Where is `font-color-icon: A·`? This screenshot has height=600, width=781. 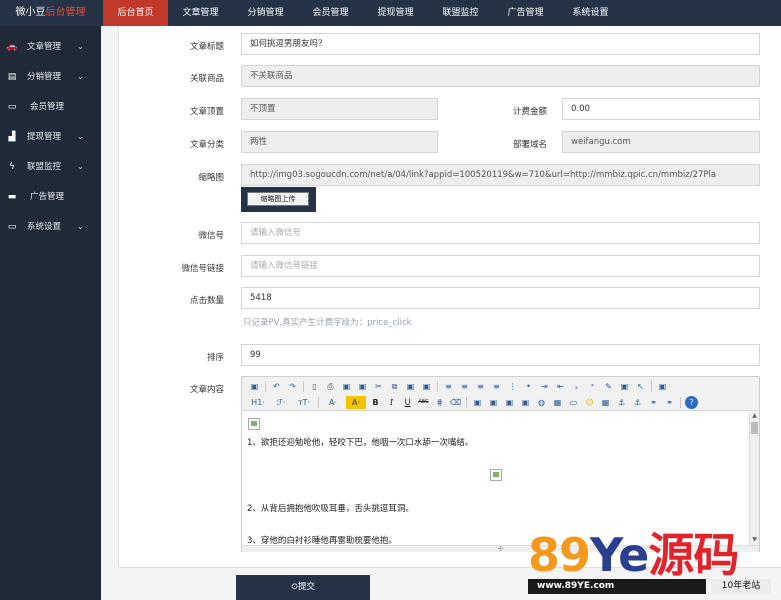 font-color-icon: A· is located at coordinates (333, 402).